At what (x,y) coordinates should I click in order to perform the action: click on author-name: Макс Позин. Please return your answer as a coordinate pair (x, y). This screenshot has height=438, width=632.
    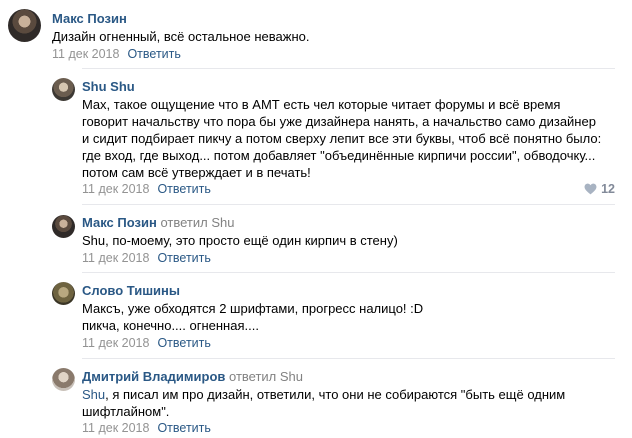
    Looking at the image, I should click on (119, 222).